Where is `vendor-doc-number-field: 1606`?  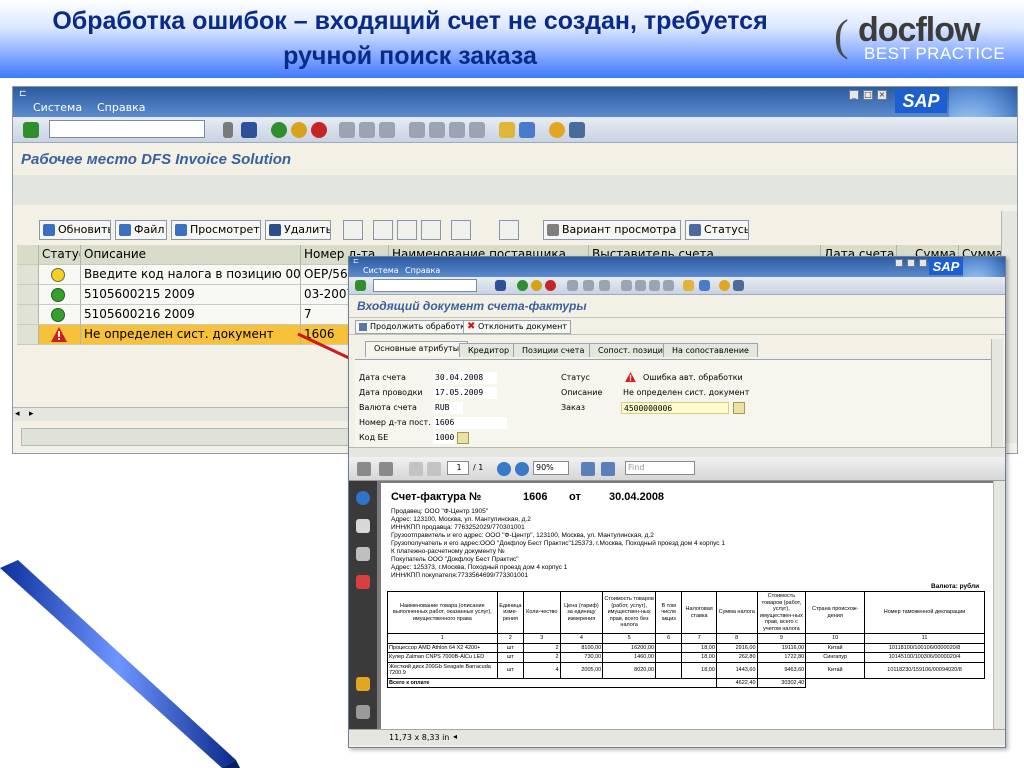 vendor-doc-number-field: 1606 is located at coordinates (470, 423).